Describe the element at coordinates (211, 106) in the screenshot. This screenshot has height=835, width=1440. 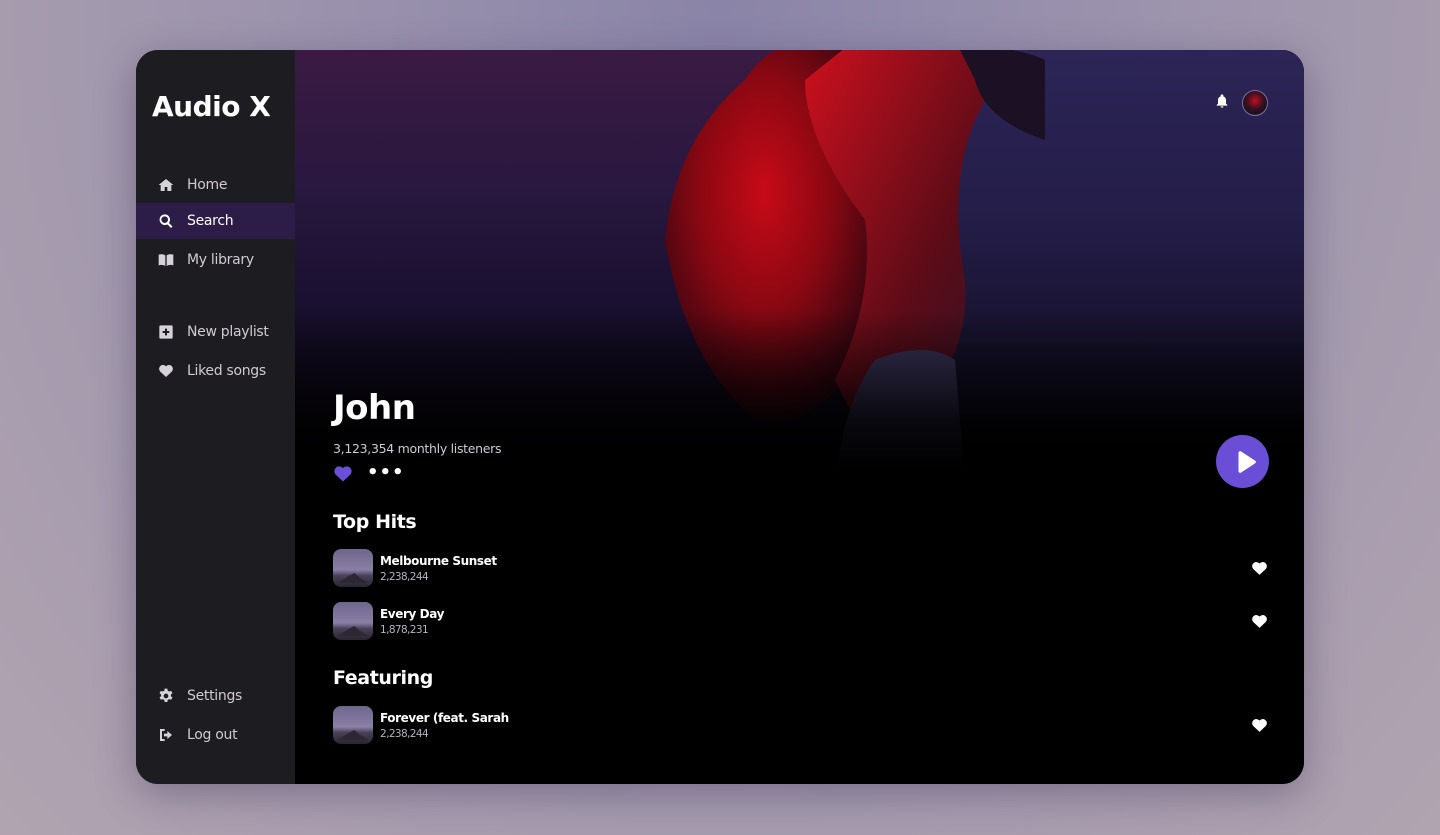
I see `app-logo: Audio X` at that location.